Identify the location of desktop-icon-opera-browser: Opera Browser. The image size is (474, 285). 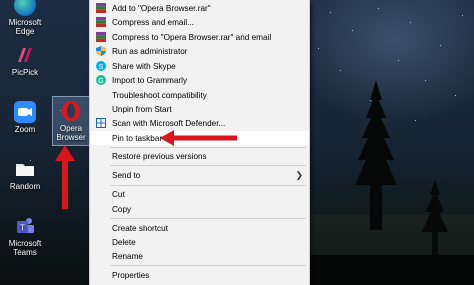
(71, 121).